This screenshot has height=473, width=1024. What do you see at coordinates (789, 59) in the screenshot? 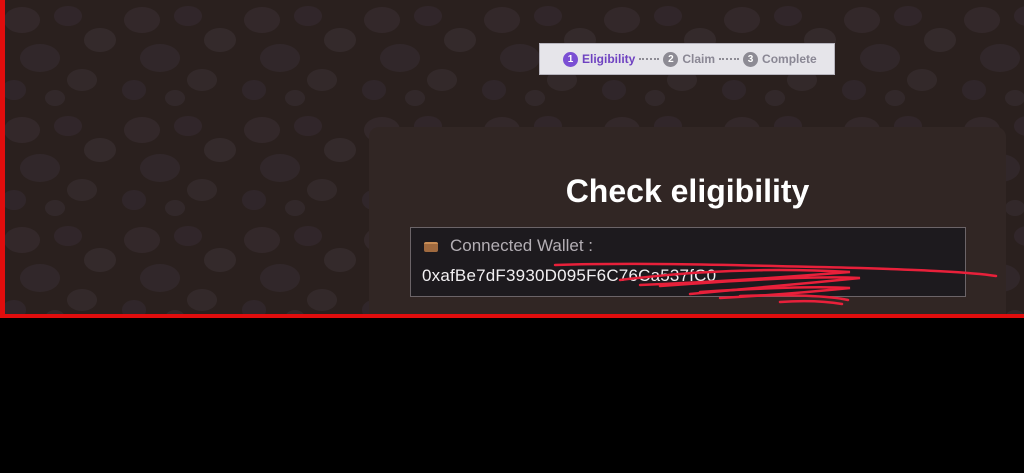
I see `step-label: Complete` at bounding box center [789, 59].